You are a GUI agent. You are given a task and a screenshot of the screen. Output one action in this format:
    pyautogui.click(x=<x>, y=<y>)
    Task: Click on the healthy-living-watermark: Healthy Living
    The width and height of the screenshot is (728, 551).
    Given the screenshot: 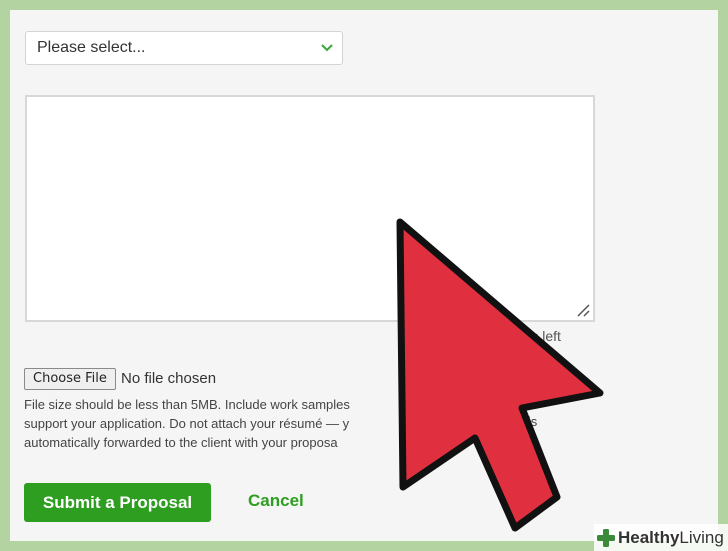 What is the action you would take?
    pyautogui.click(x=661, y=537)
    